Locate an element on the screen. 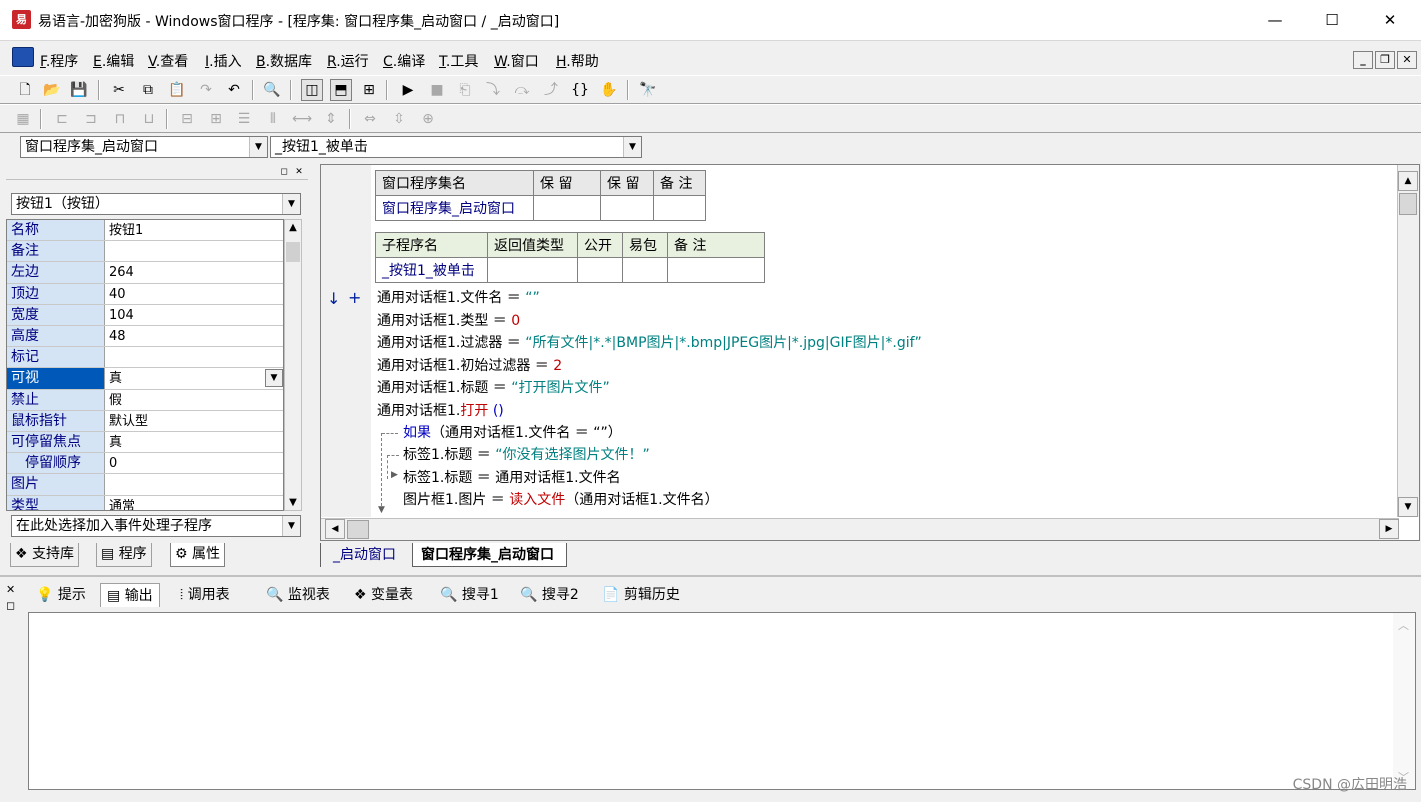 The height and width of the screenshot is (802, 1421). subroutine-name-cell: _按钮1_被单击 is located at coordinates (431, 270).